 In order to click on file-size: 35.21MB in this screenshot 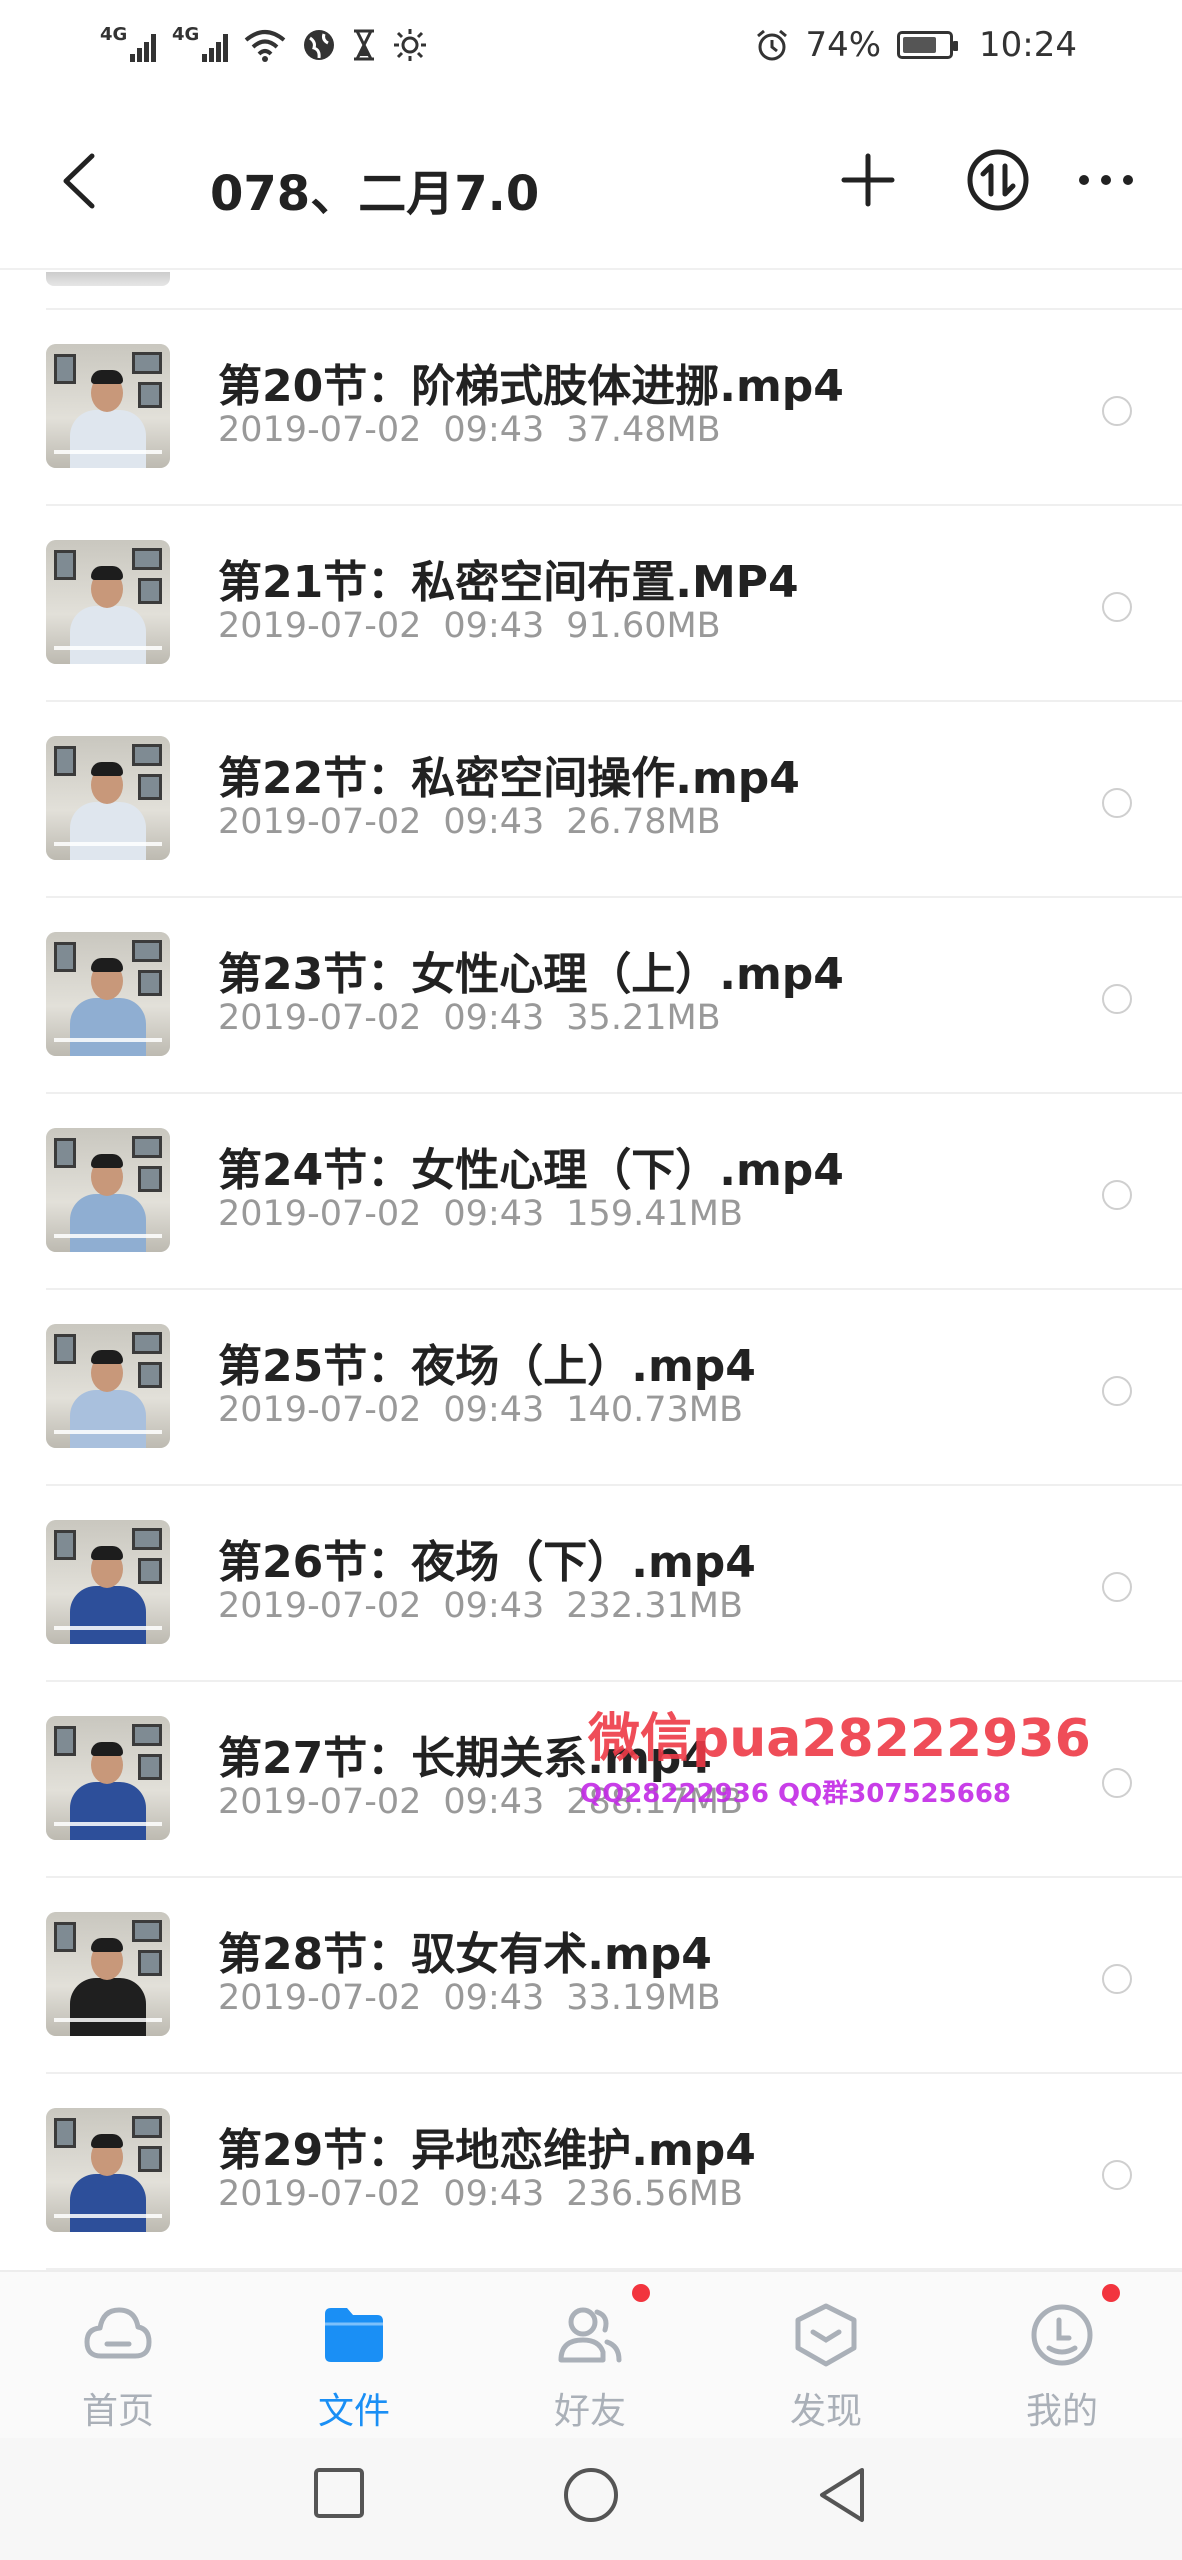, I will do `click(643, 1018)`.